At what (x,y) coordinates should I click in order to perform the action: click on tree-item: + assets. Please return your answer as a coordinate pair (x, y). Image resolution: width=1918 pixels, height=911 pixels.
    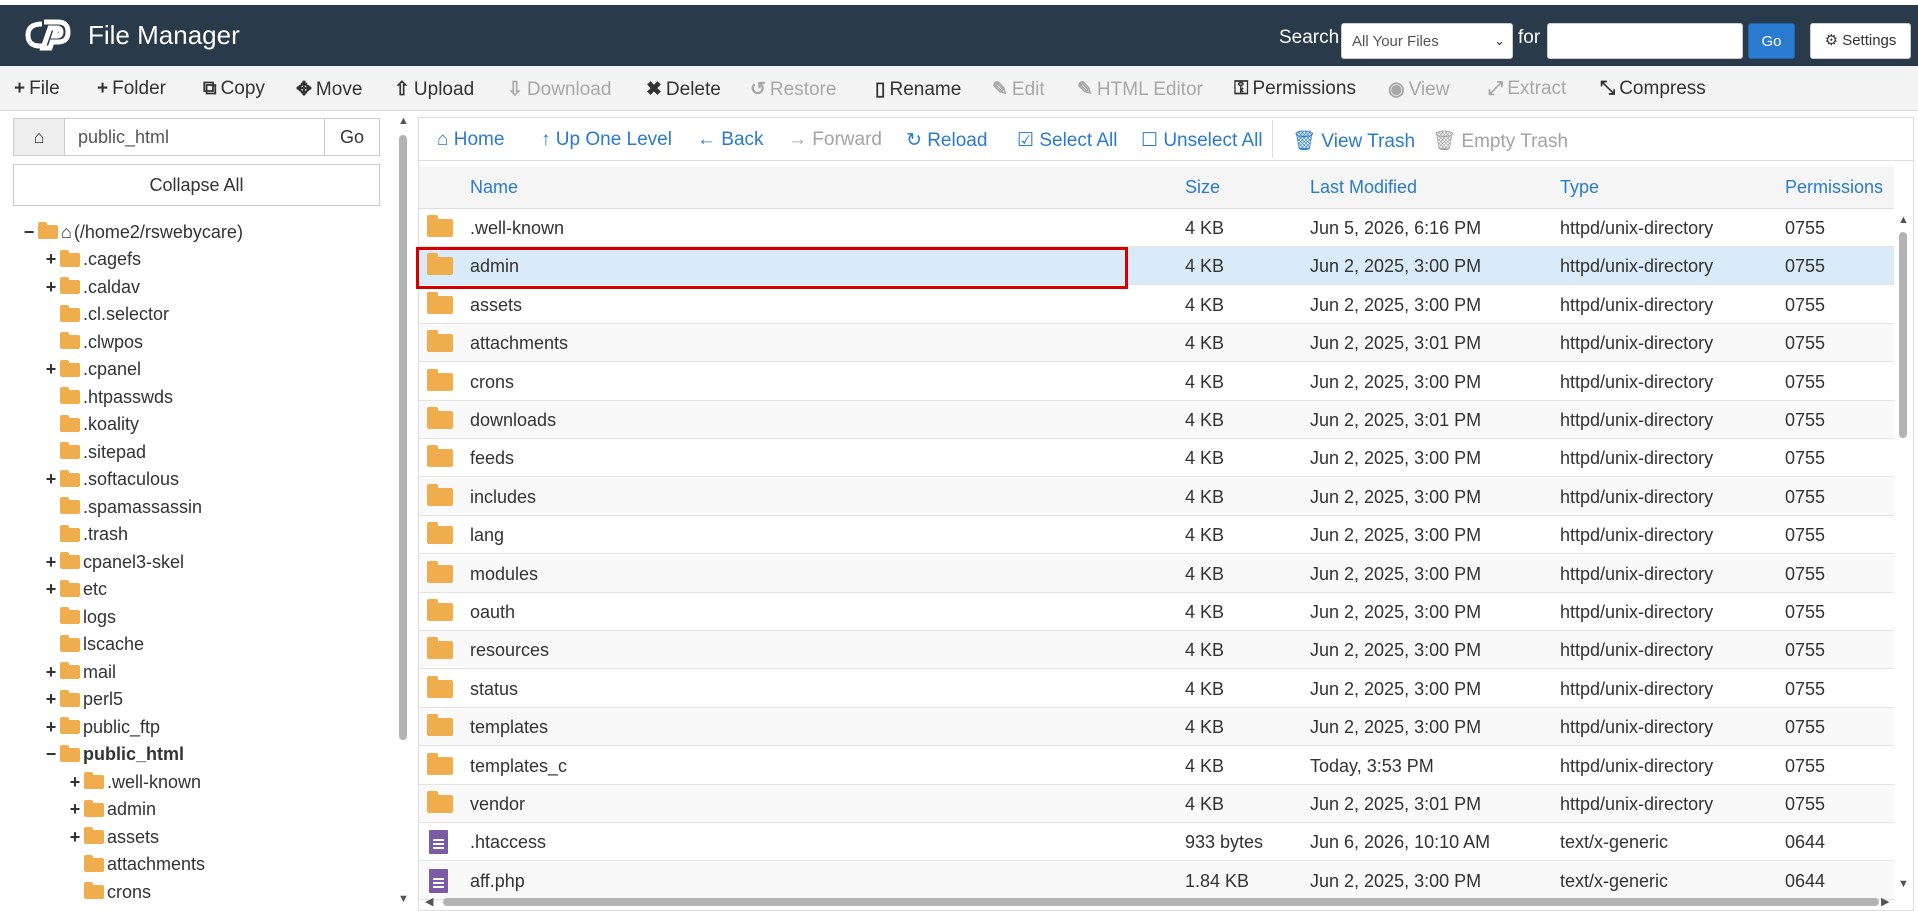
    Looking at the image, I should click on (113, 837).